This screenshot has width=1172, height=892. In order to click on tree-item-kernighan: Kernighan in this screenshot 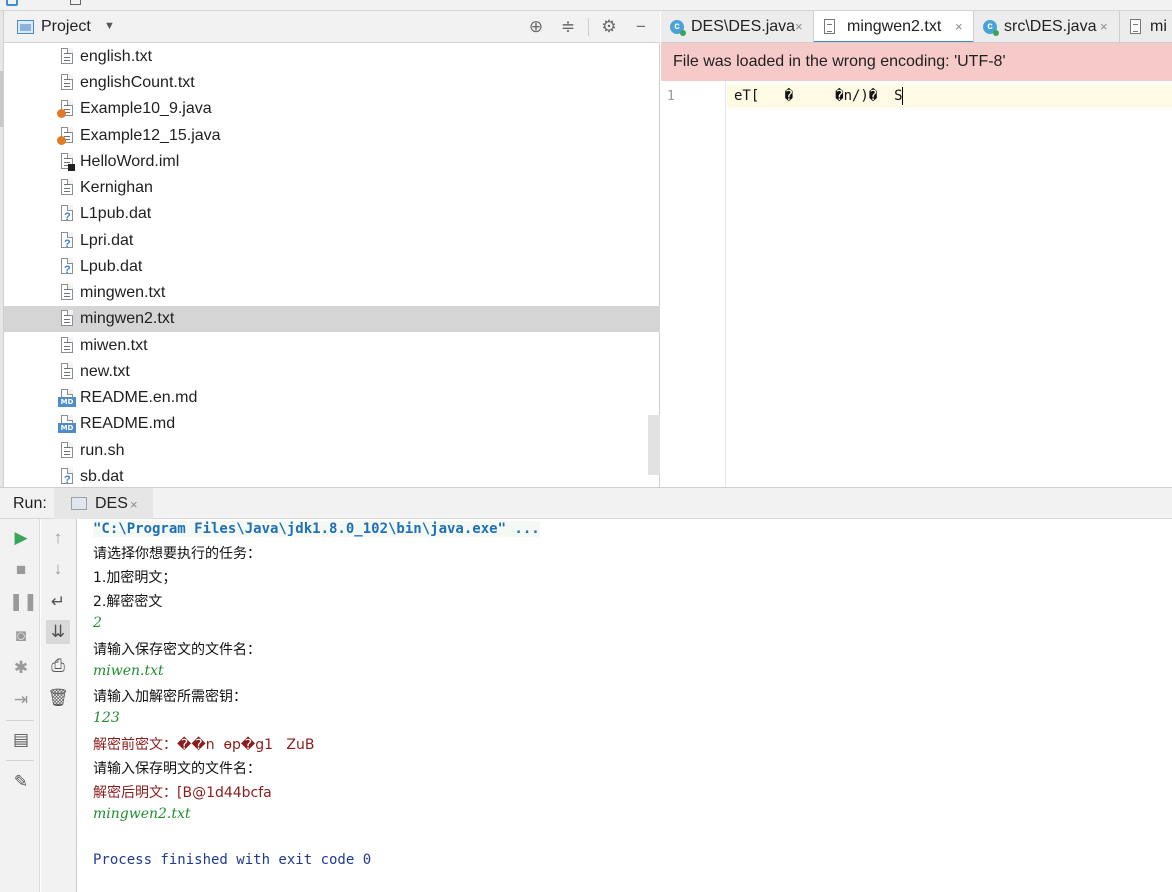, I will do `click(332, 188)`.